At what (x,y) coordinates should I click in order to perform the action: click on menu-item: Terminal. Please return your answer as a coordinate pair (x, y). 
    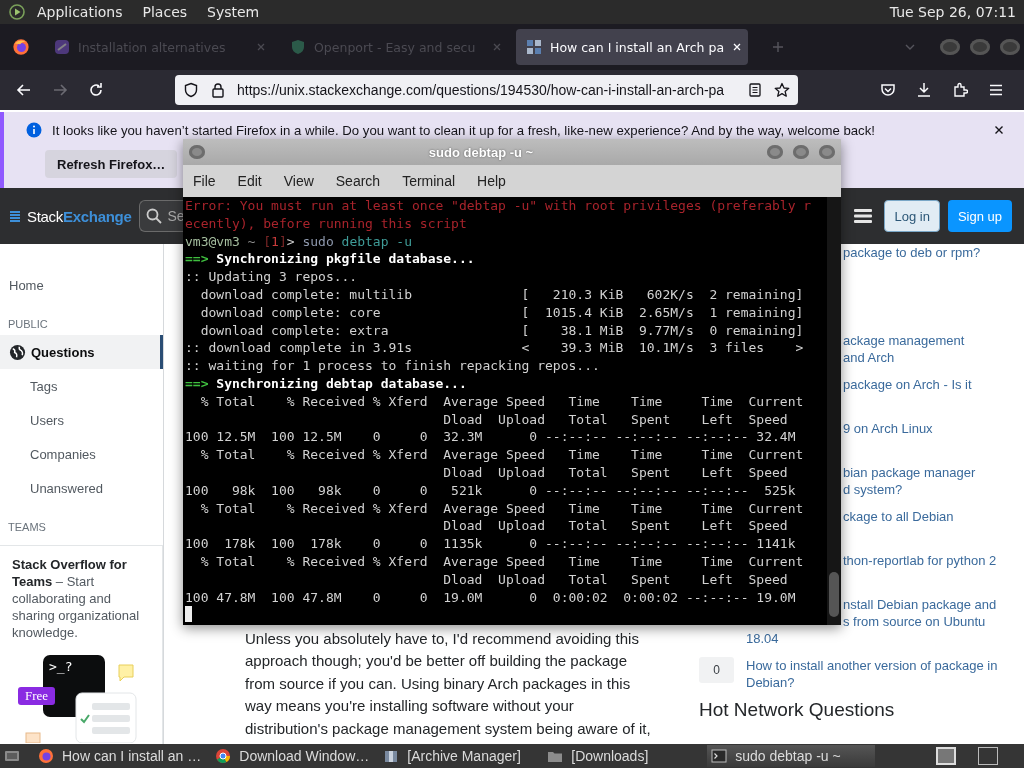
    Looking at the image, I should click on (429, 181).